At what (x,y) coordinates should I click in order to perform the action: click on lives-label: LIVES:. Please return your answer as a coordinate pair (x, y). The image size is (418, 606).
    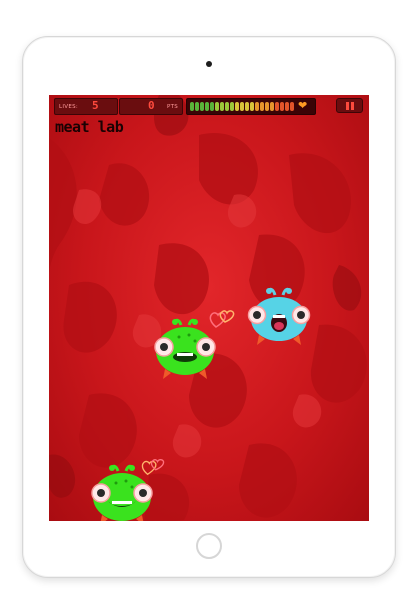
    Looking at the image, I should click on (69, 107).